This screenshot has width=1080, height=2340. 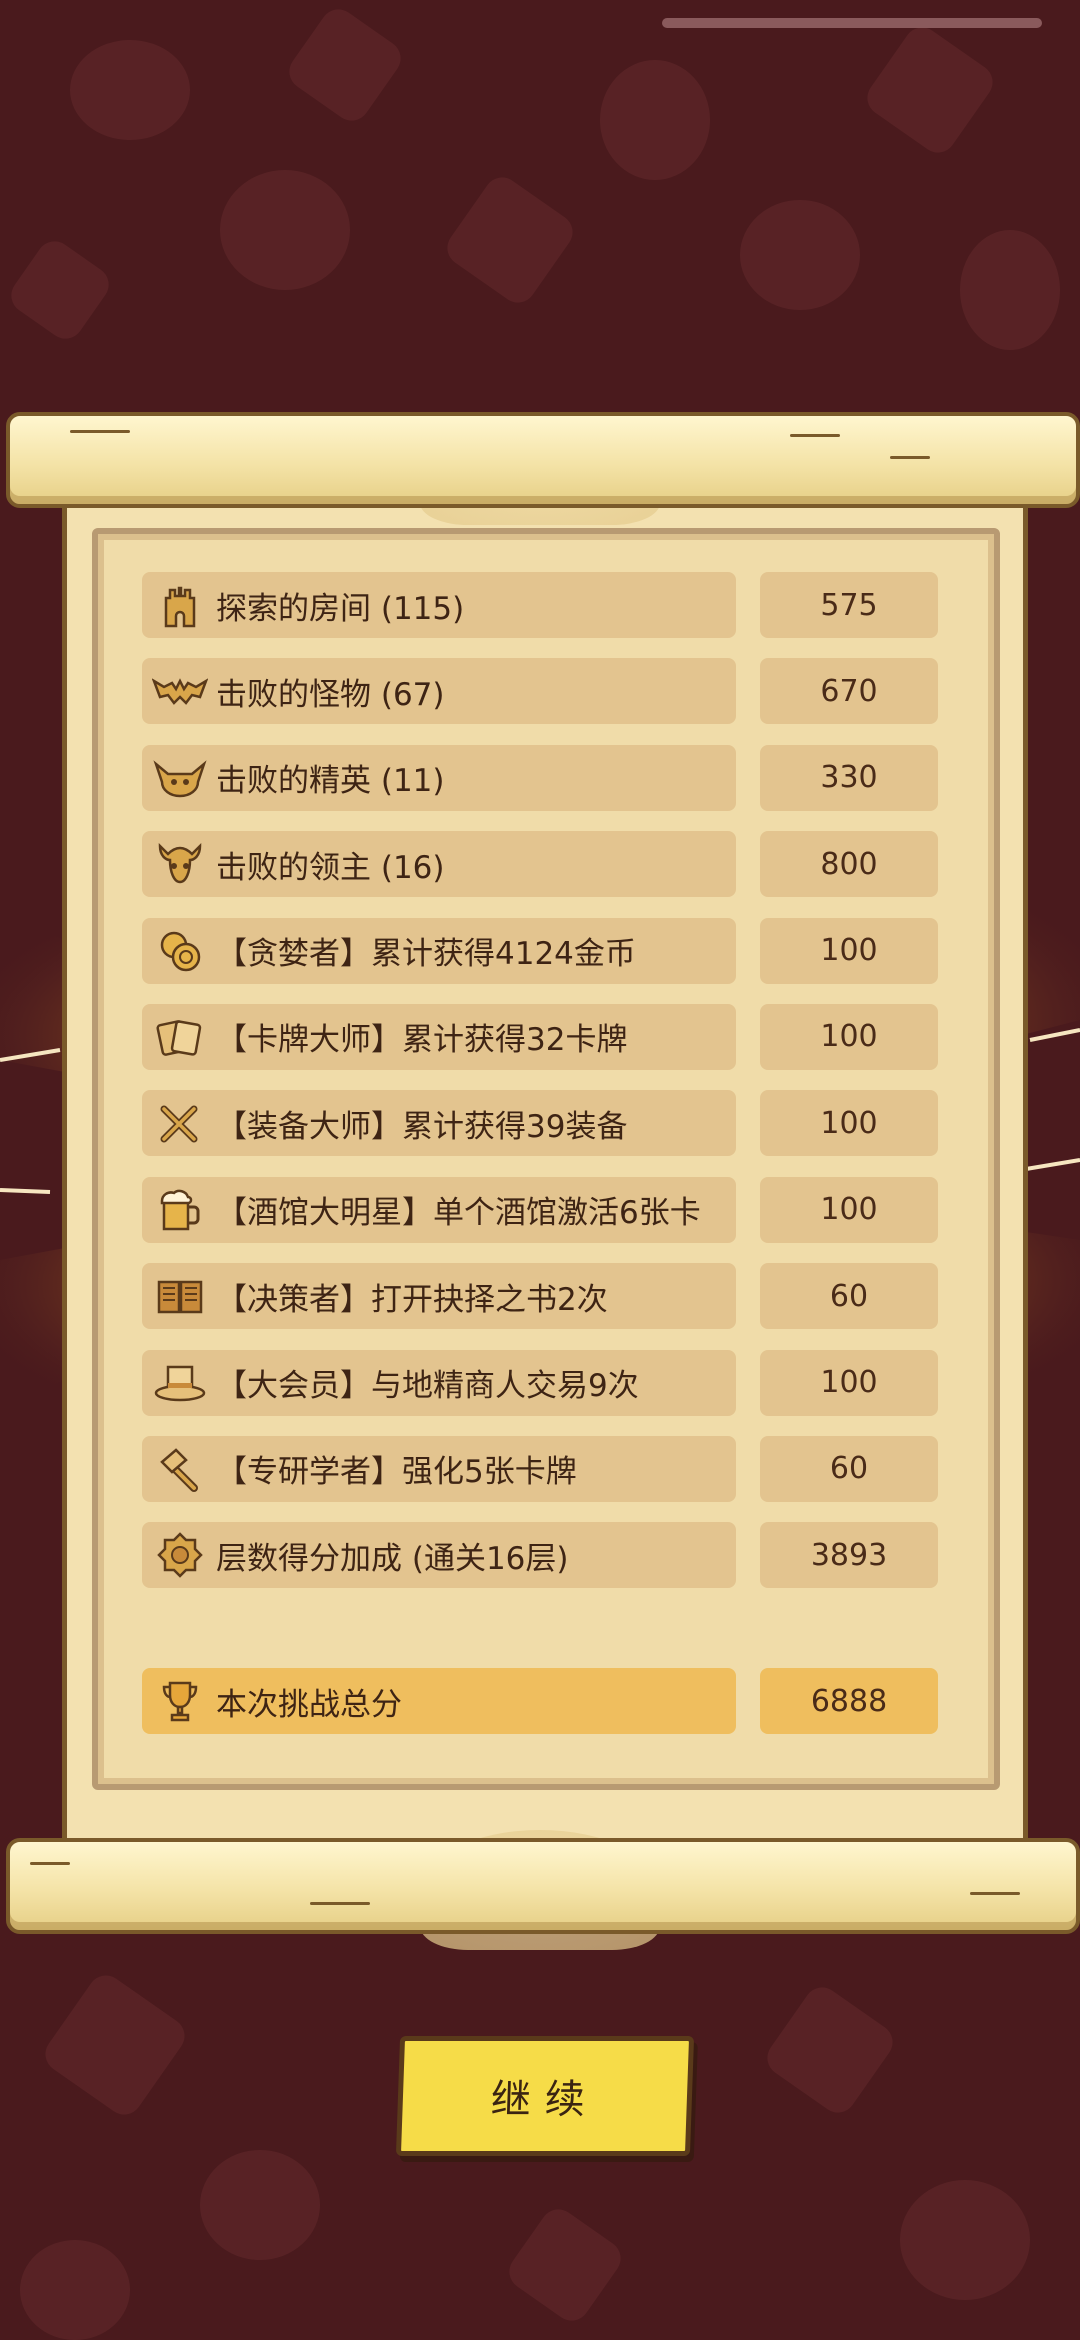 What do you see at coordinates (542, 605) in the screenshot?
I see `score-row-rooms: 探索的房间 (115) 575` at bounding box center [542, 605].